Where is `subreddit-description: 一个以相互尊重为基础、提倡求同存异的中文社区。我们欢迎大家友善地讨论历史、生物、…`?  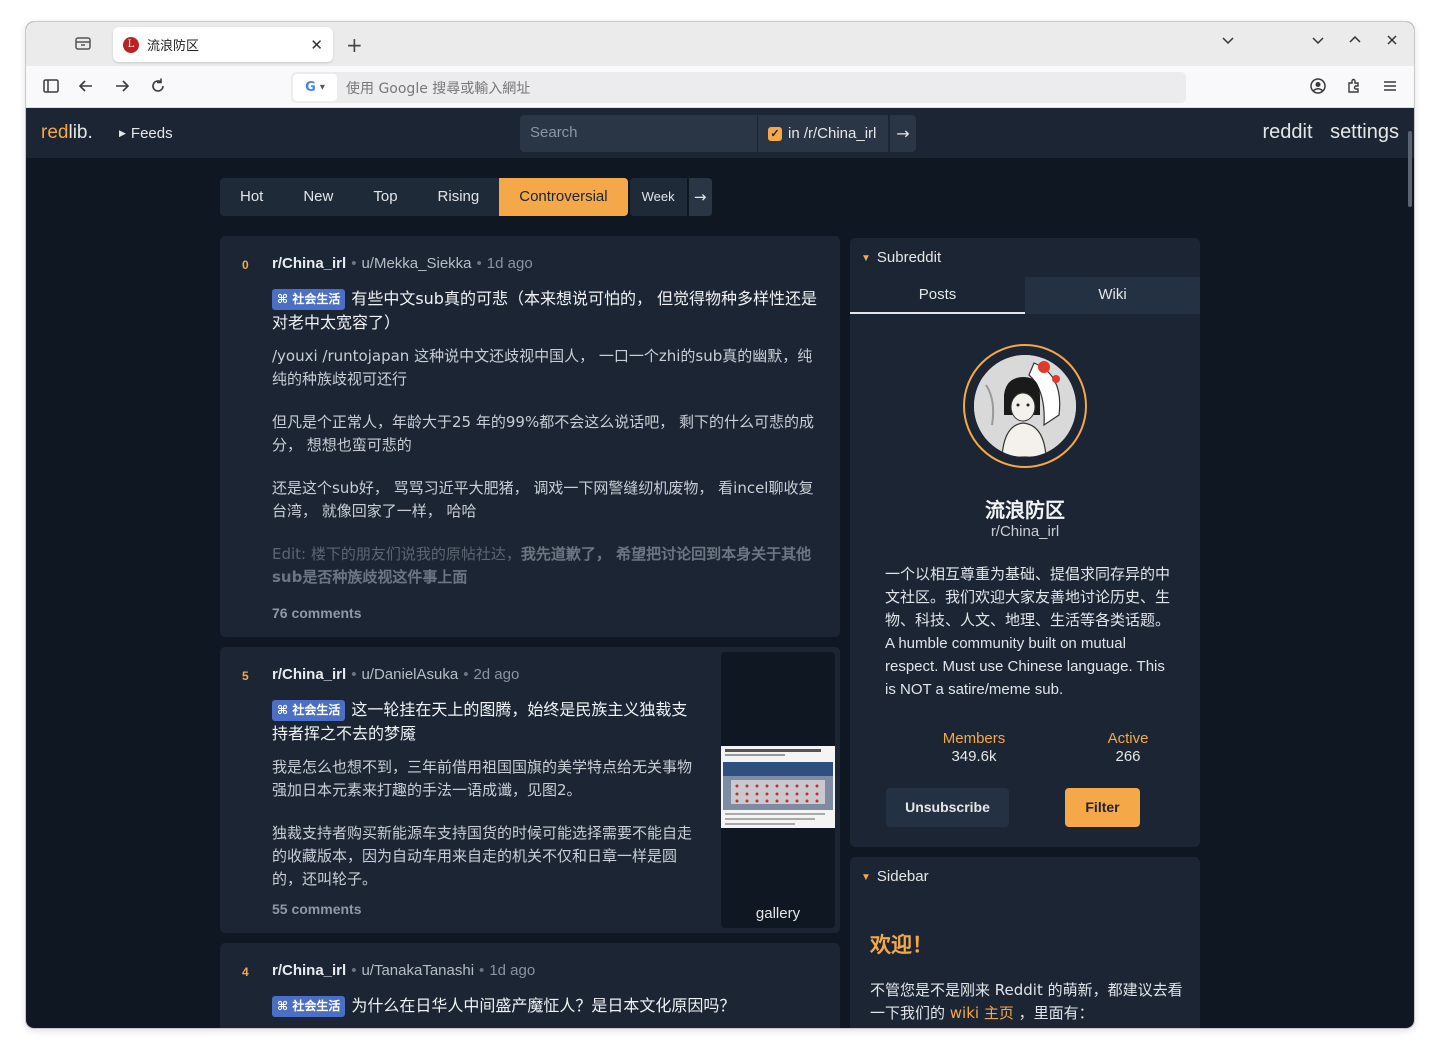
subreddit-description: 一个以相互尊重为基础、提倡求同存异的中文社区。我们欢迎大家友善地讨论历史、生物、… is located at coordinates (1027, 632).